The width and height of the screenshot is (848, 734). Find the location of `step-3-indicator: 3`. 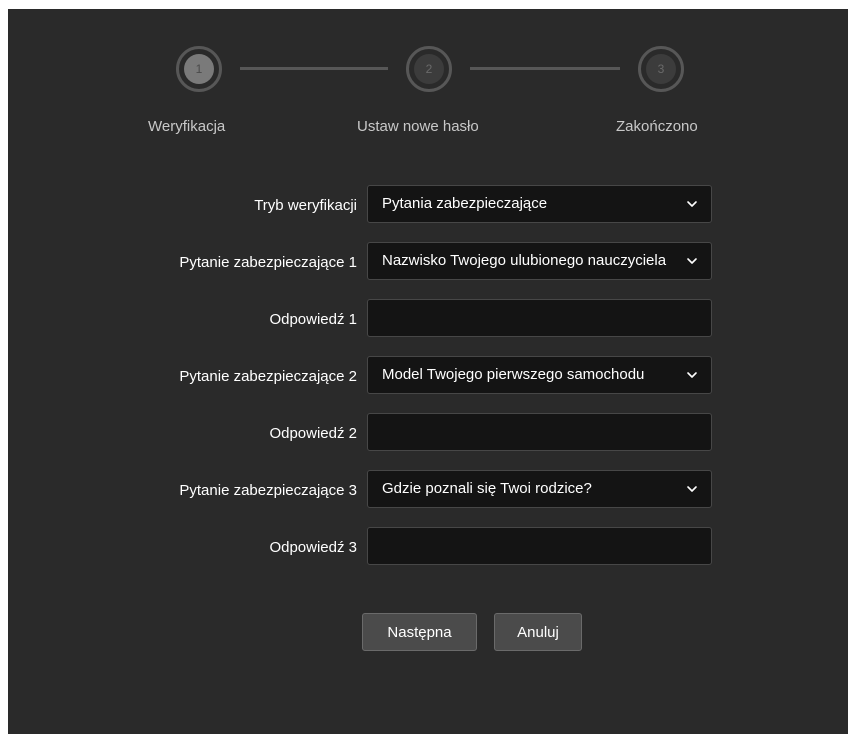

step-3-indicator: 3 is located at coordinates (661, 69).